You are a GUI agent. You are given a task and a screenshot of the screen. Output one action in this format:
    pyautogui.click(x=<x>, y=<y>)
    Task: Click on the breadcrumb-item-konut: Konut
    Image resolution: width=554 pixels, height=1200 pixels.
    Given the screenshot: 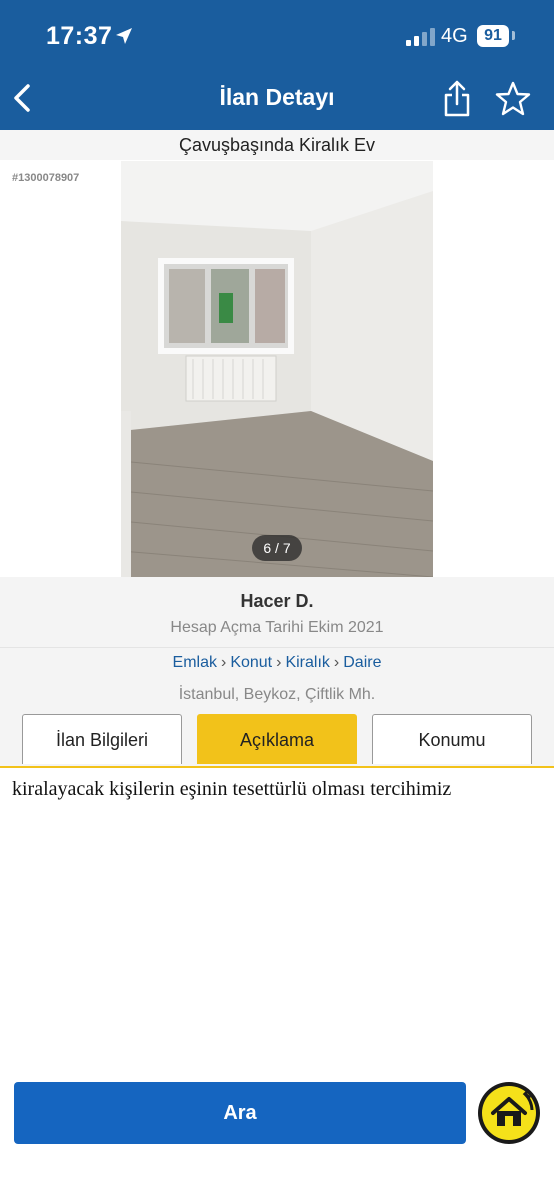 What is the action you would take?
    pyautogui.click(x=251, y=662)
    